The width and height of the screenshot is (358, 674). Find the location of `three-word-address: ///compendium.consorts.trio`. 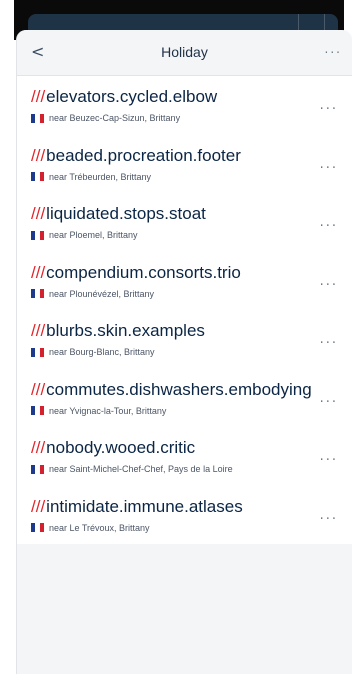

three-word-address: ///compendium.consorts.trio is located at coordinates (169, 273).